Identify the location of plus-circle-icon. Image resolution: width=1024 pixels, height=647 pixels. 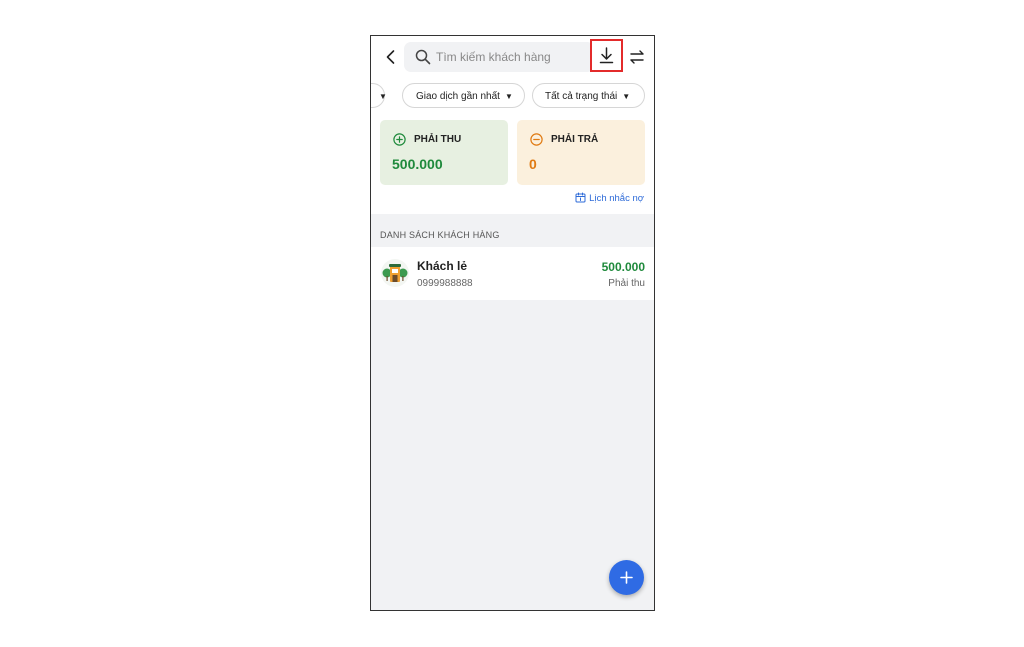
(399, 139).